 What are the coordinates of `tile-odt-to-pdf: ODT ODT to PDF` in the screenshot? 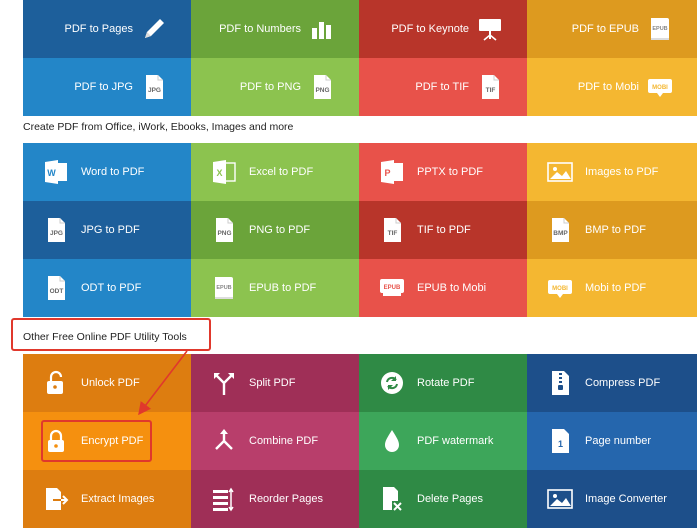 It's located at (107, 288).